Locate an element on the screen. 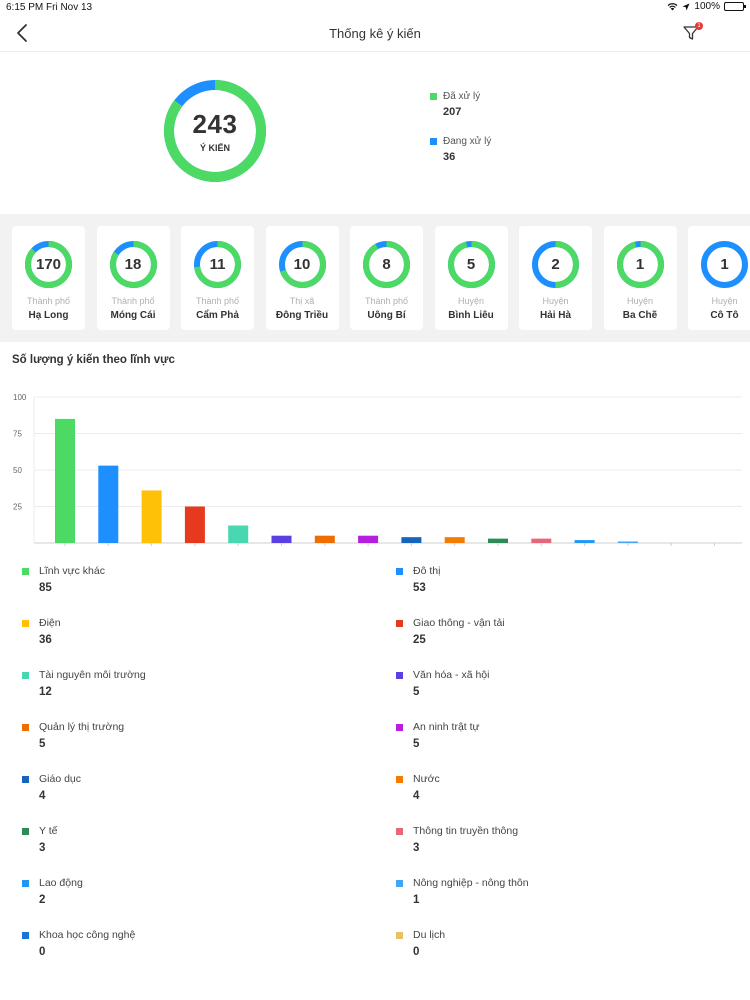  district-name: Bình Liêu is located at coordinates (471, 315).